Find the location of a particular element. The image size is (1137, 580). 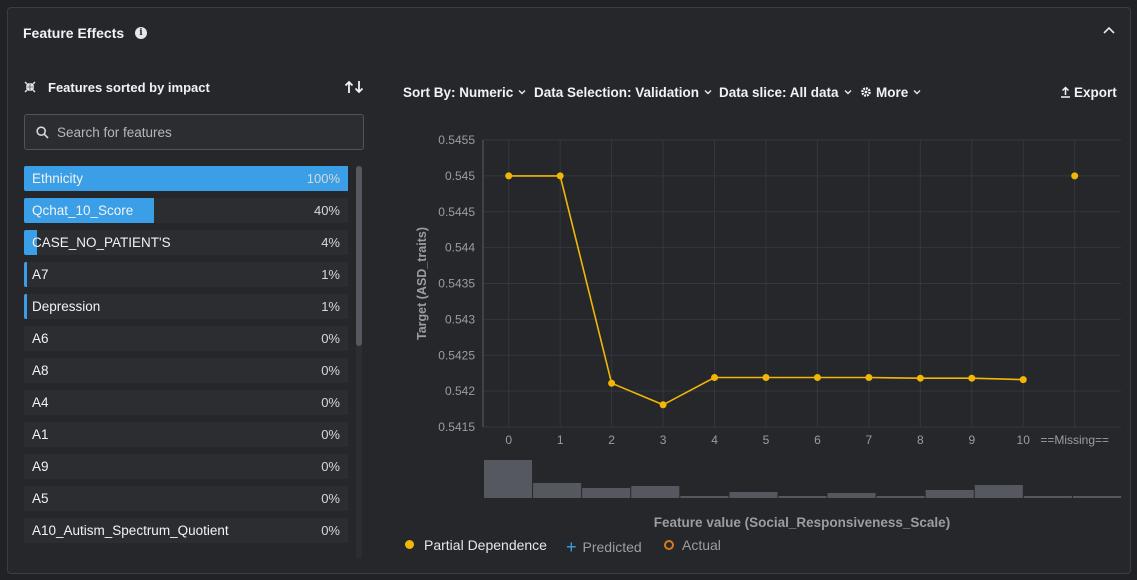

feature-row: A1 0% is located at coordinates (186, 434).